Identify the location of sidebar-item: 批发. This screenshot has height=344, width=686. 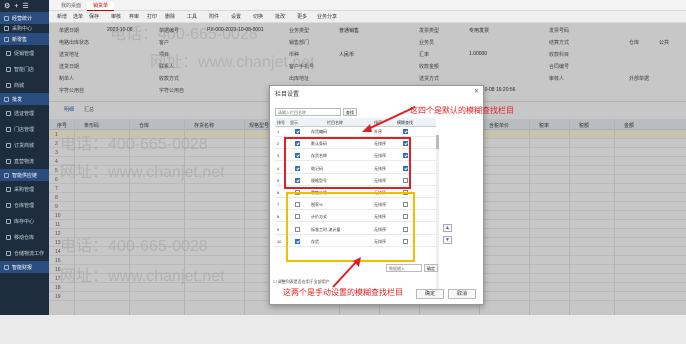
(24, 99).